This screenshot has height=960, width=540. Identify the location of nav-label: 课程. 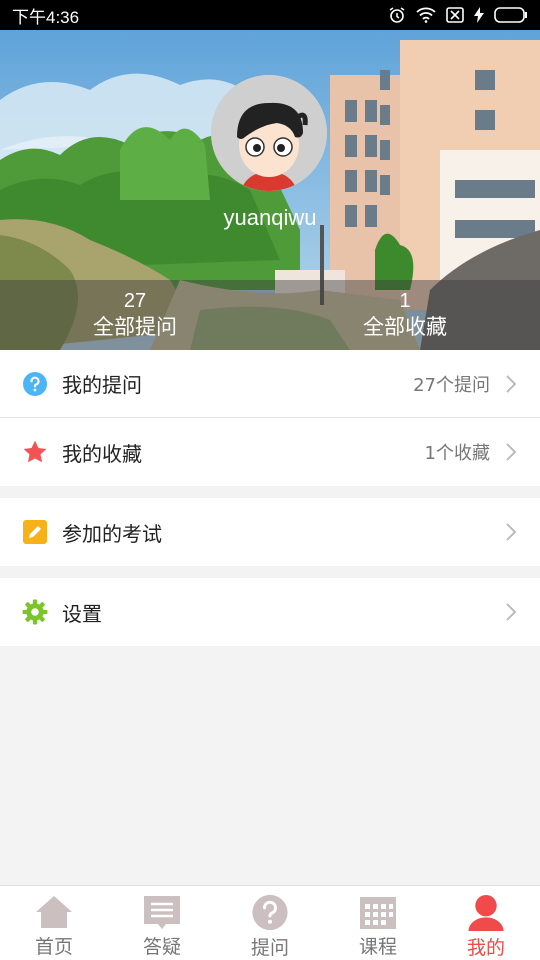
(377, 947).